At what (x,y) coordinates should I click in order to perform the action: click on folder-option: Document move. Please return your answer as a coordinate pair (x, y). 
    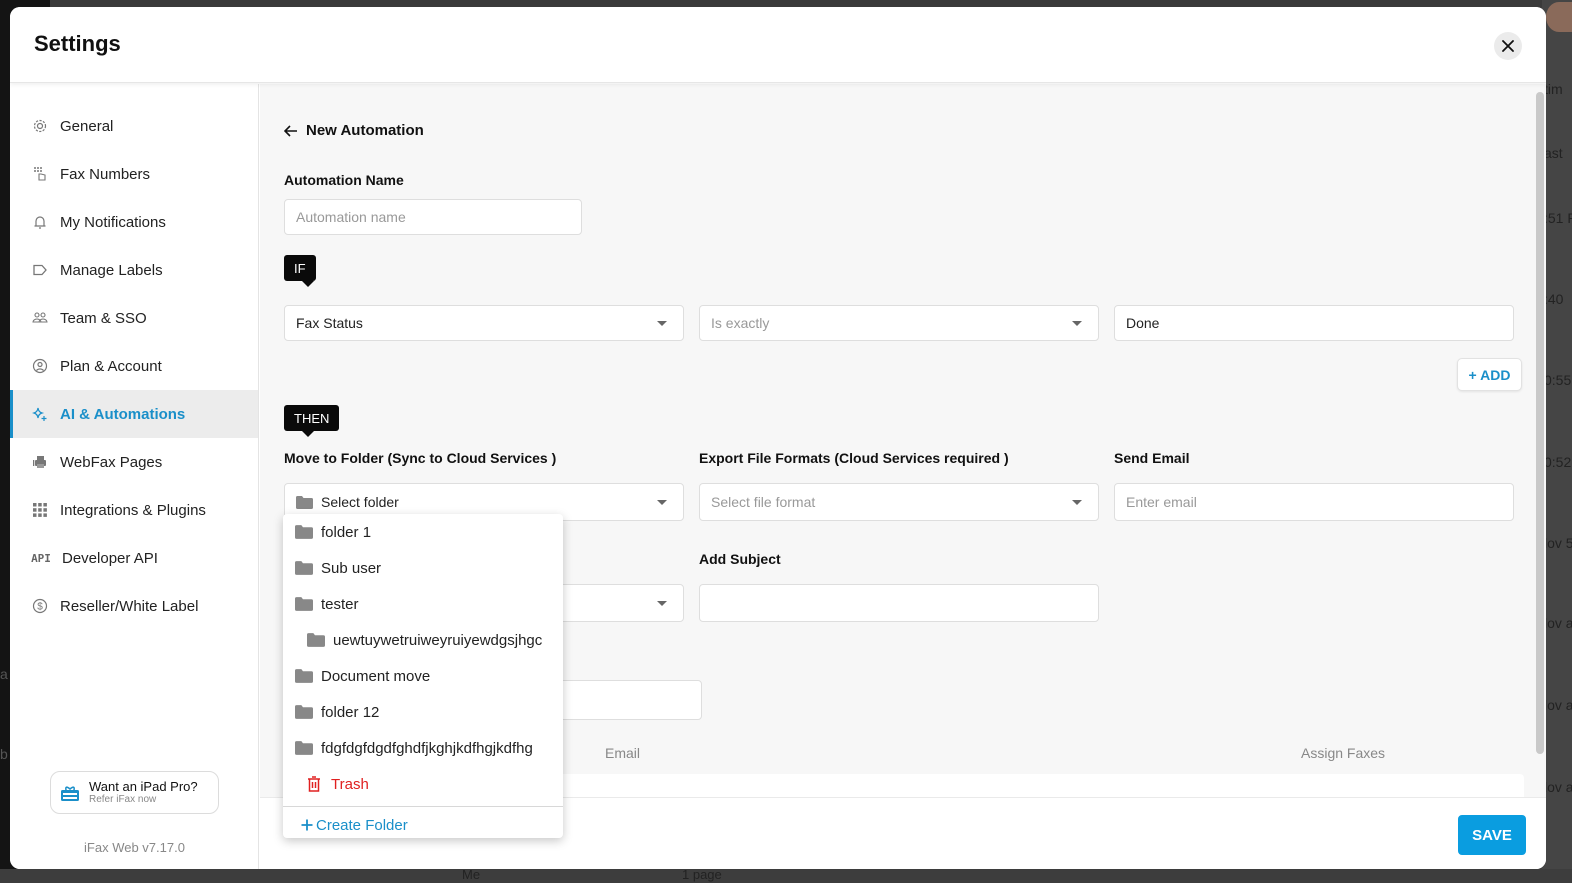
    Looking at the image, I should click on (423, 676).